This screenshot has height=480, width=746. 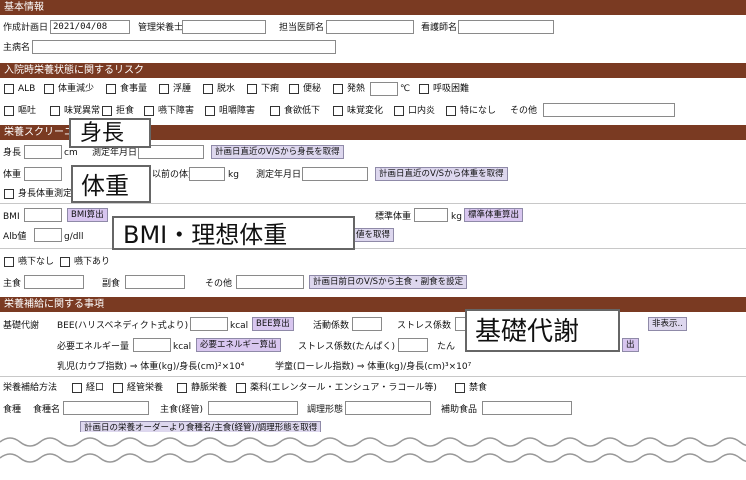 I want to click on risk-meal-amount-checkbox, so click(x=111, y=89).